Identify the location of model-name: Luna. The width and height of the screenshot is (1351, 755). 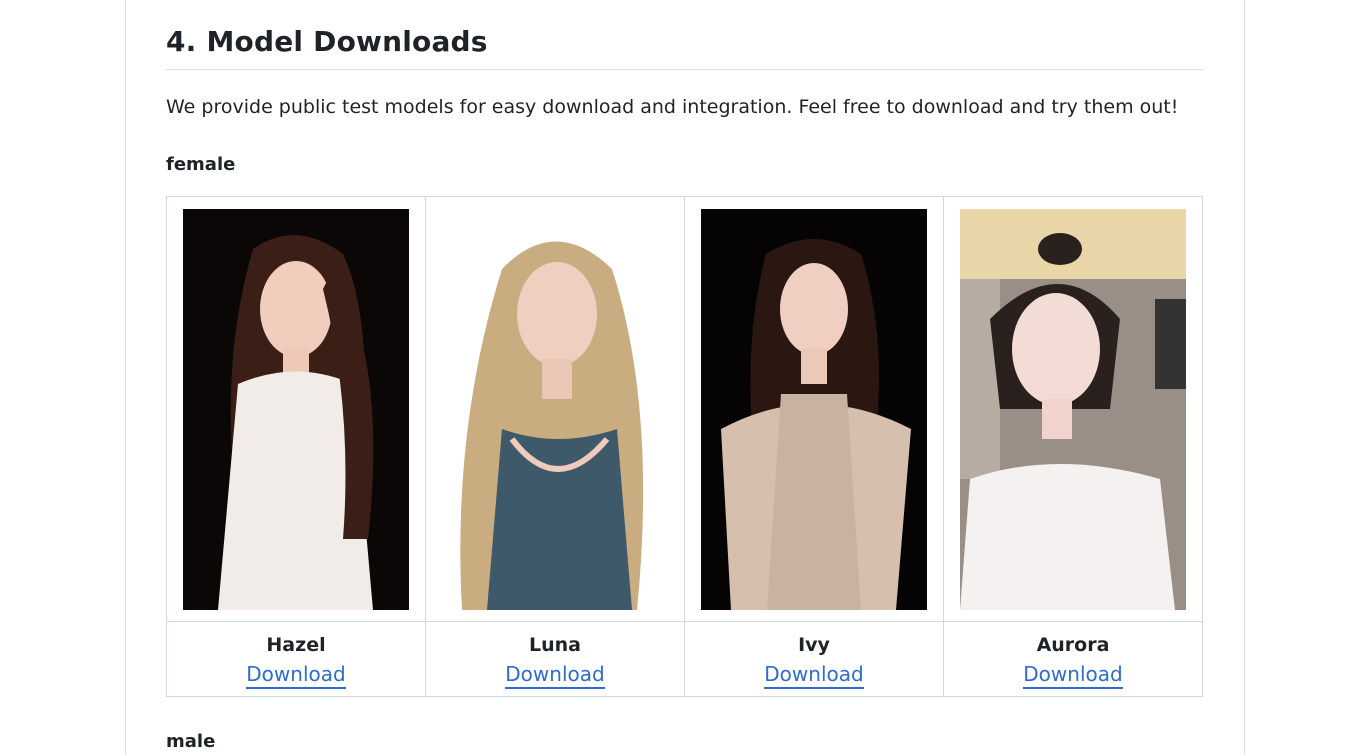
(555, 644).